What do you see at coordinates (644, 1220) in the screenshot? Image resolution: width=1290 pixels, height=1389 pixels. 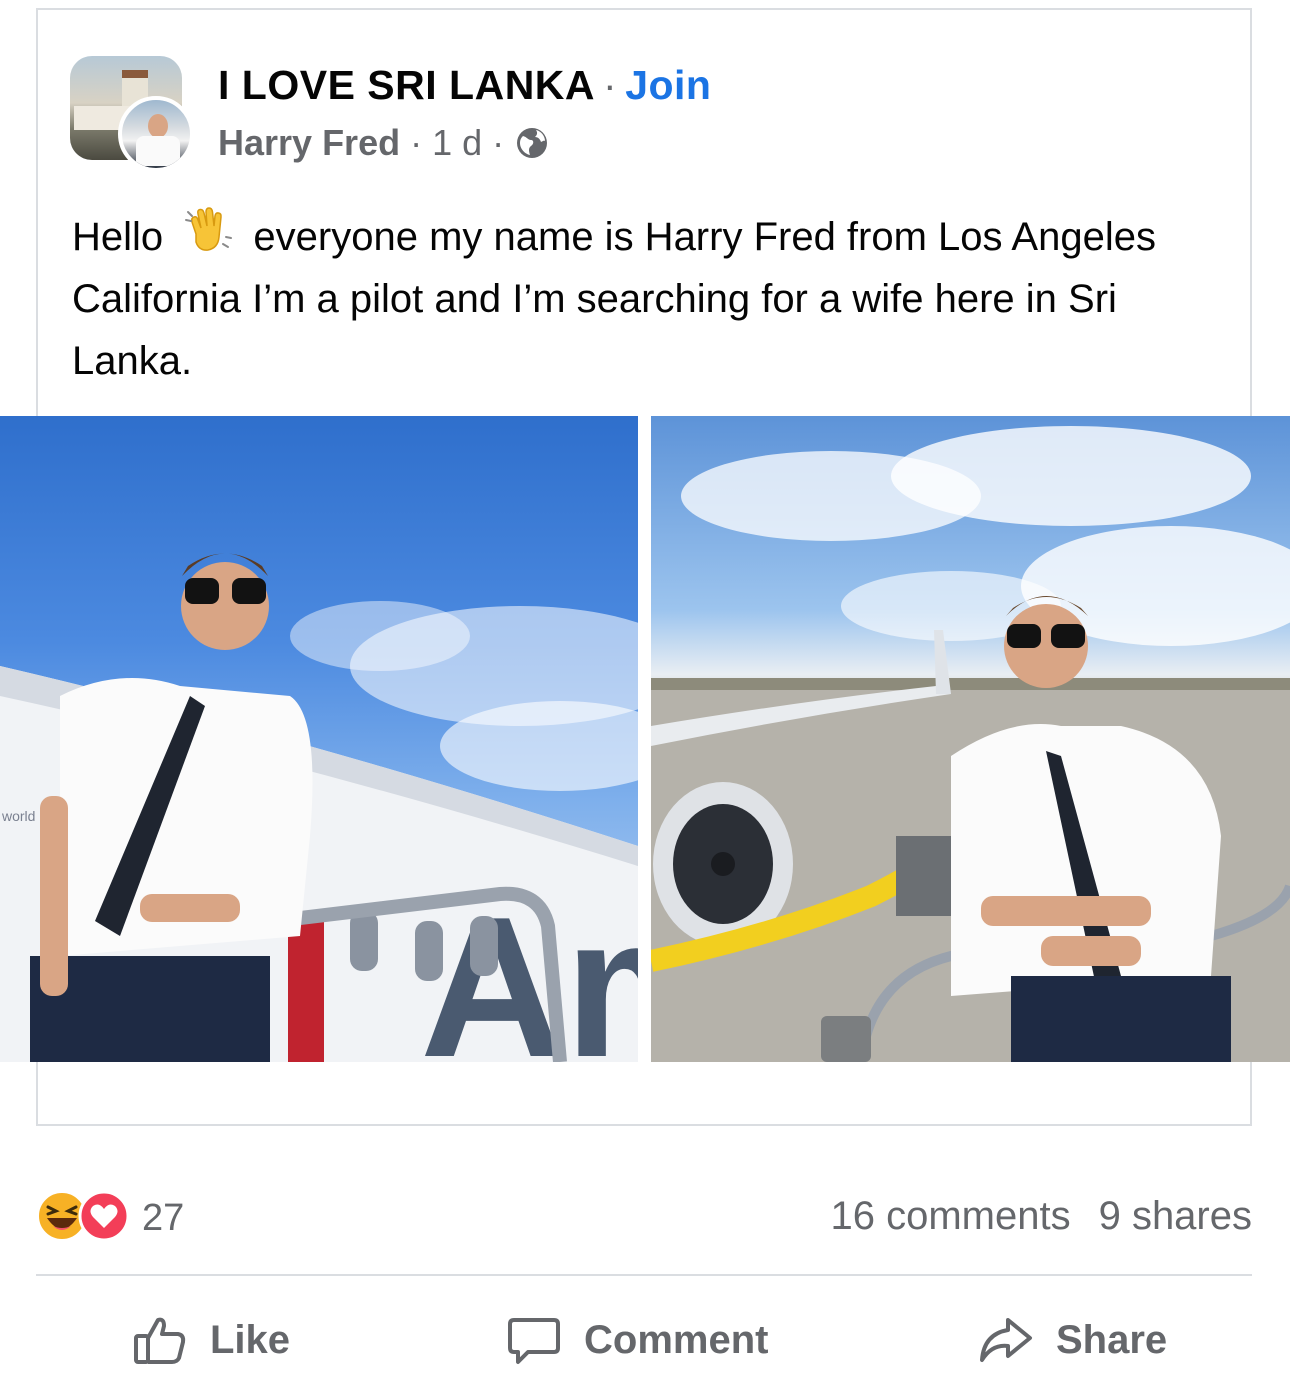 I see `post-stats: 27 16 comments 9 shares` at bounding box center [644, 1220].